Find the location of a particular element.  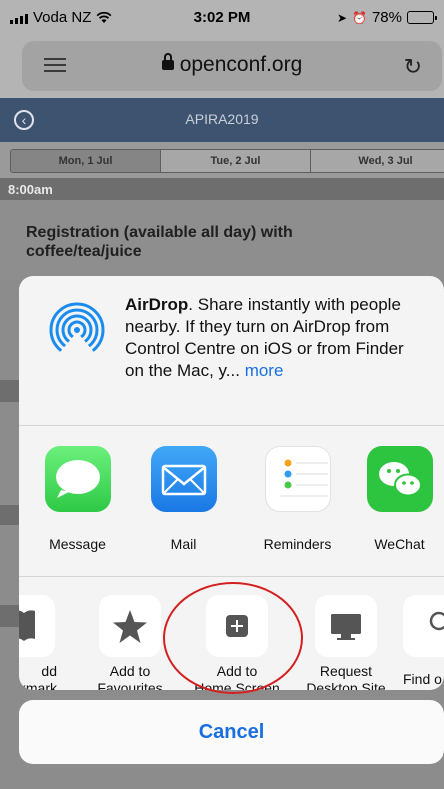

desktop-icon is located at coordinates (346, 626).